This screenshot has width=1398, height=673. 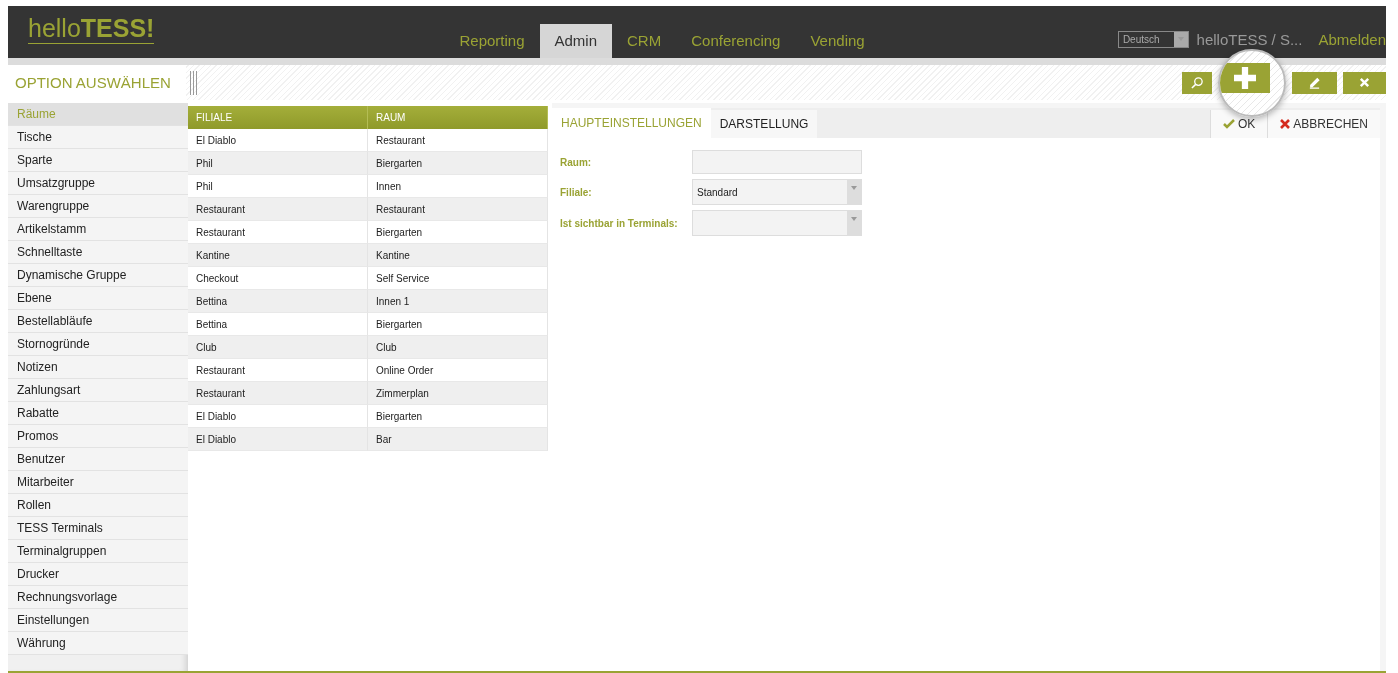 What do you see at coordinates (98, 551) in the screenshot?
I see `sidebar-item: Terminalgruppen` at bounding box center [98, 551].